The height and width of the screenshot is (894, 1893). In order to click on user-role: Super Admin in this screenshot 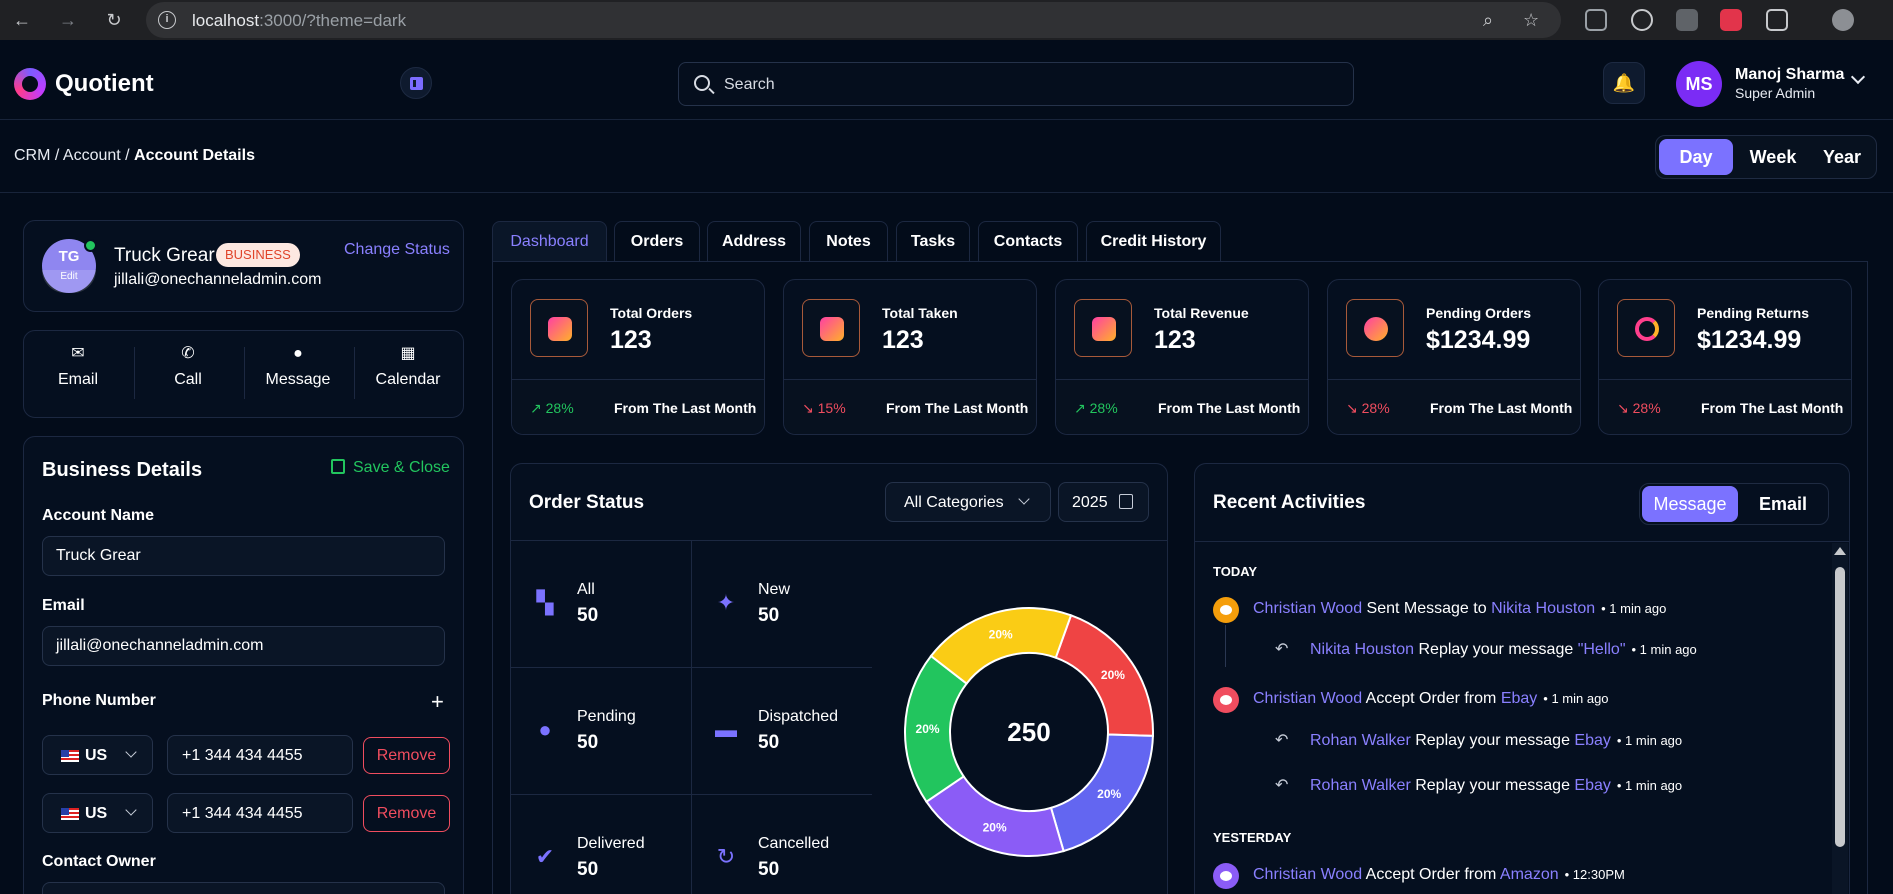, I will do `click(1775, 93)`.